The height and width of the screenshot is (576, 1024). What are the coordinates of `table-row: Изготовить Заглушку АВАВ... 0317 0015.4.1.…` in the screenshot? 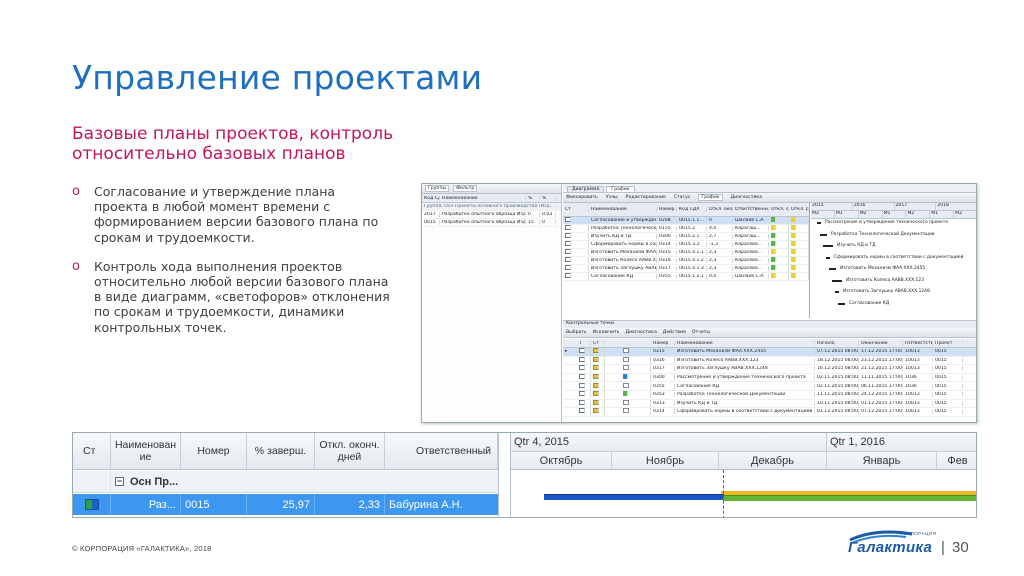 It's located at (686, 269).